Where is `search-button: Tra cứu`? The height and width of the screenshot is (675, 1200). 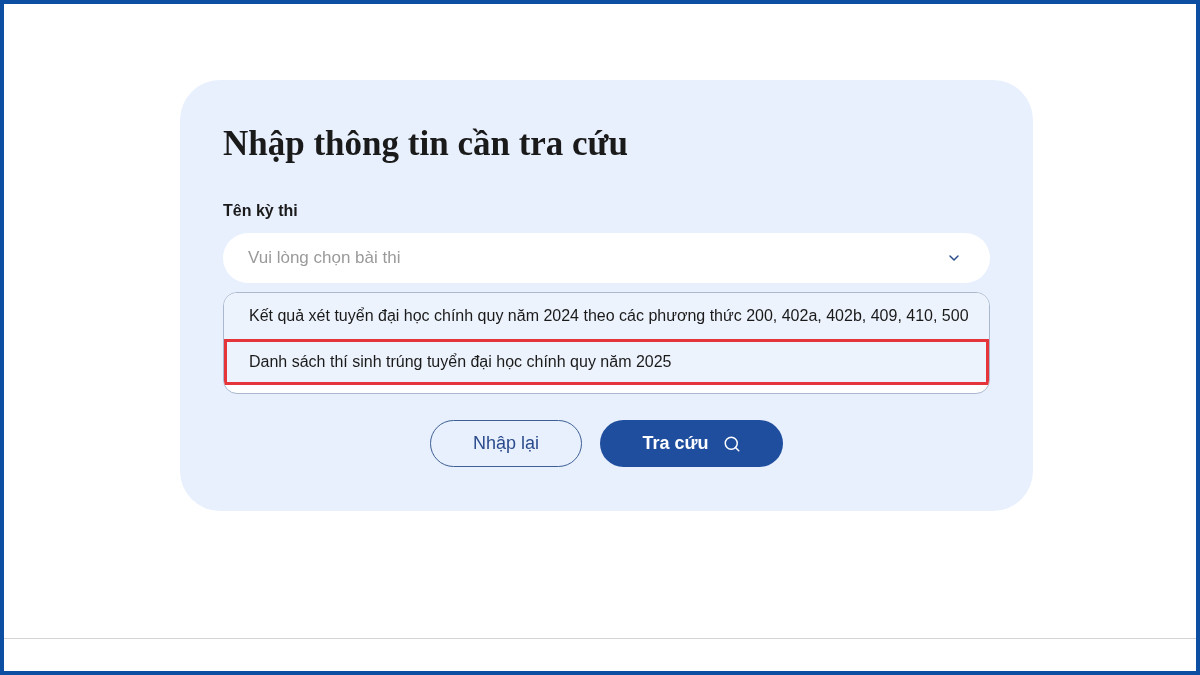
search-button: Tra cứu is located at coordinates (691, 443).